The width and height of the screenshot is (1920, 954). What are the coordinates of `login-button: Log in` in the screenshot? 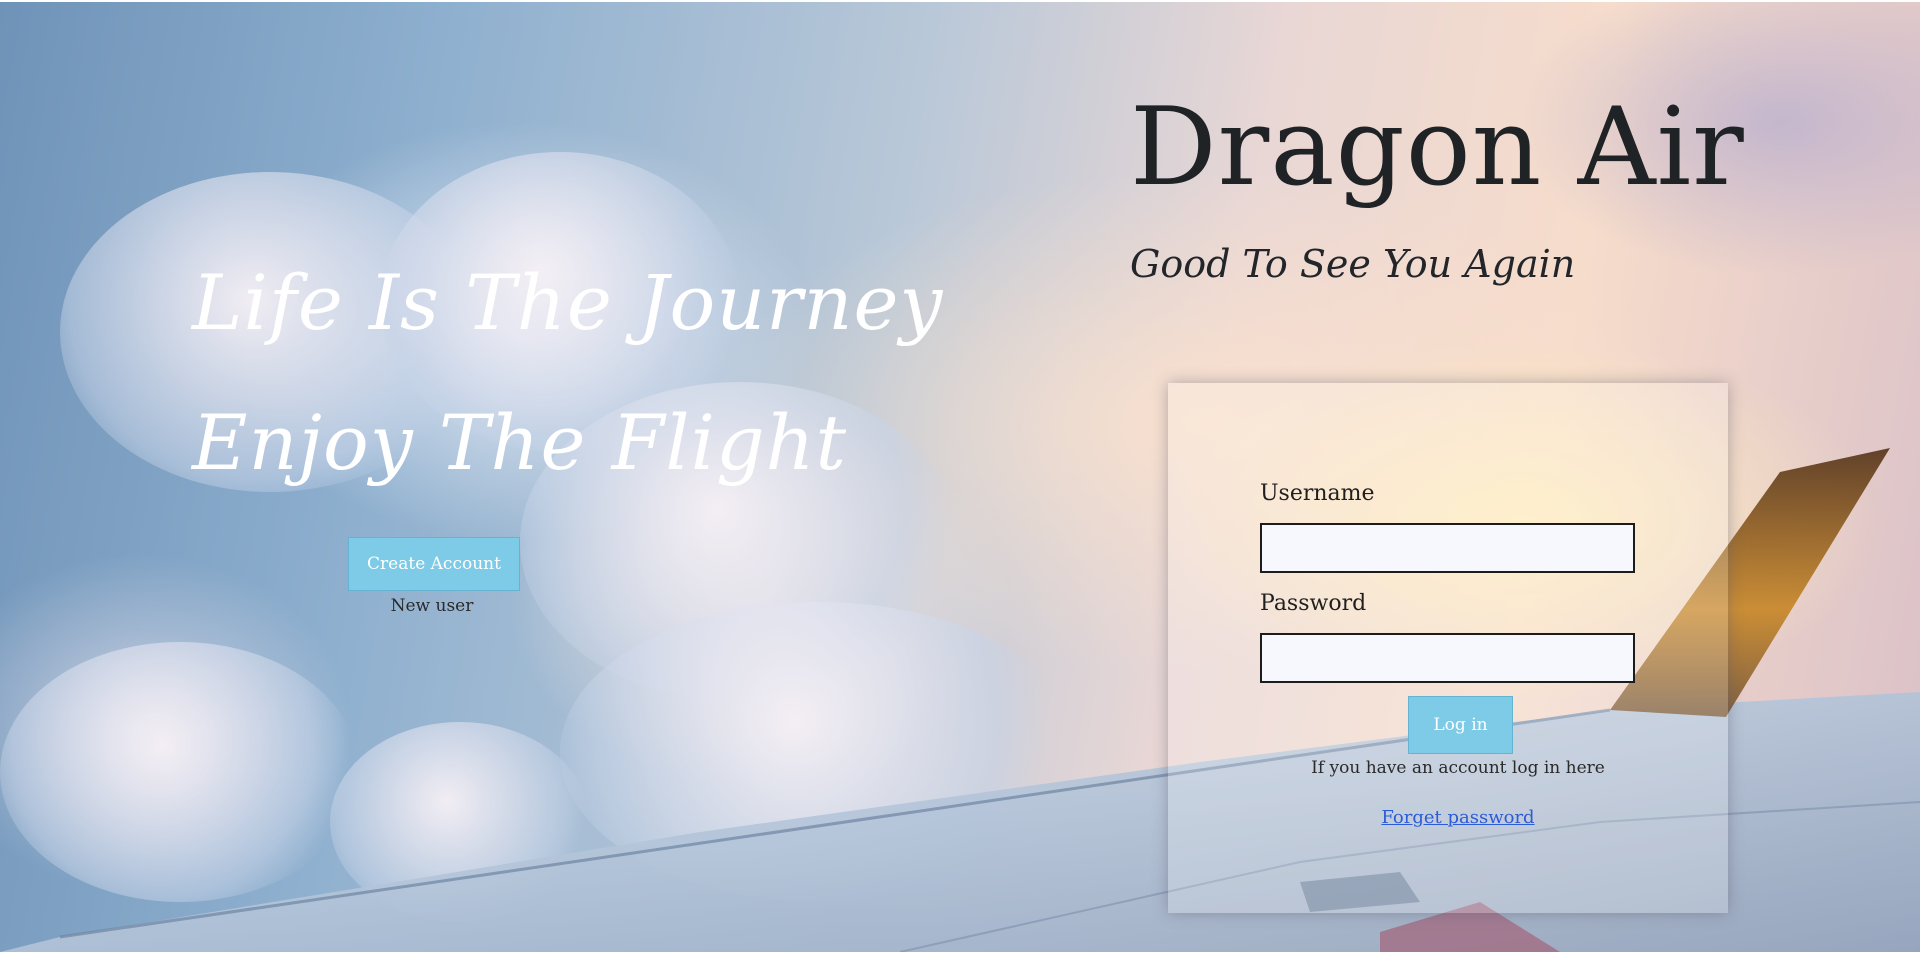 It's located at (1460, 725).